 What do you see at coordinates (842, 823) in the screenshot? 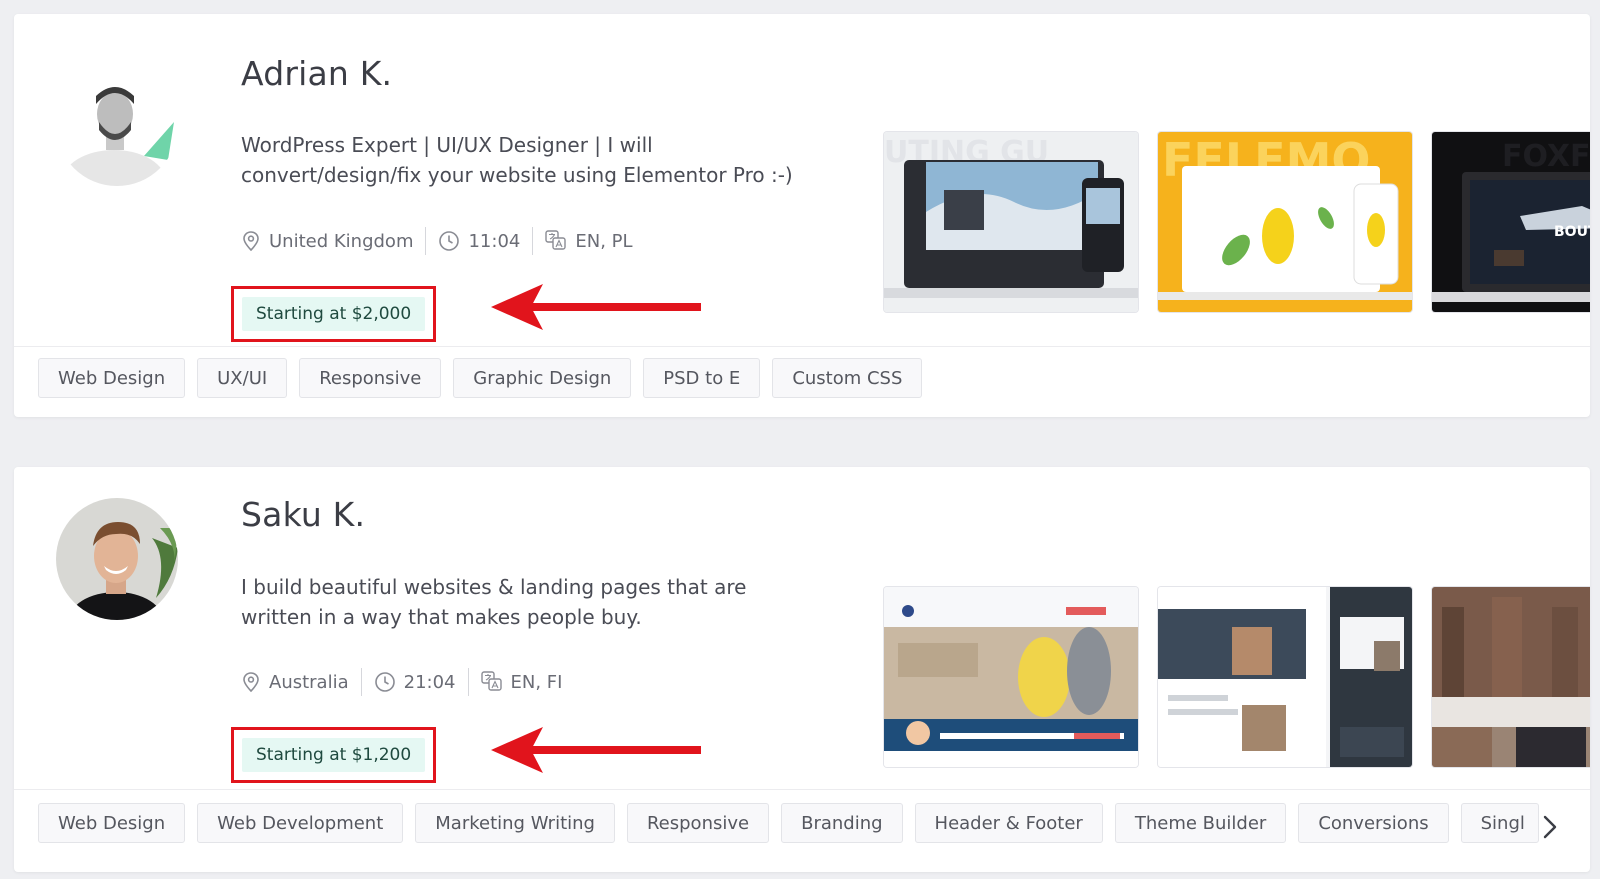
I see `skill-tag: Branding` at bounding box center [842, 823].